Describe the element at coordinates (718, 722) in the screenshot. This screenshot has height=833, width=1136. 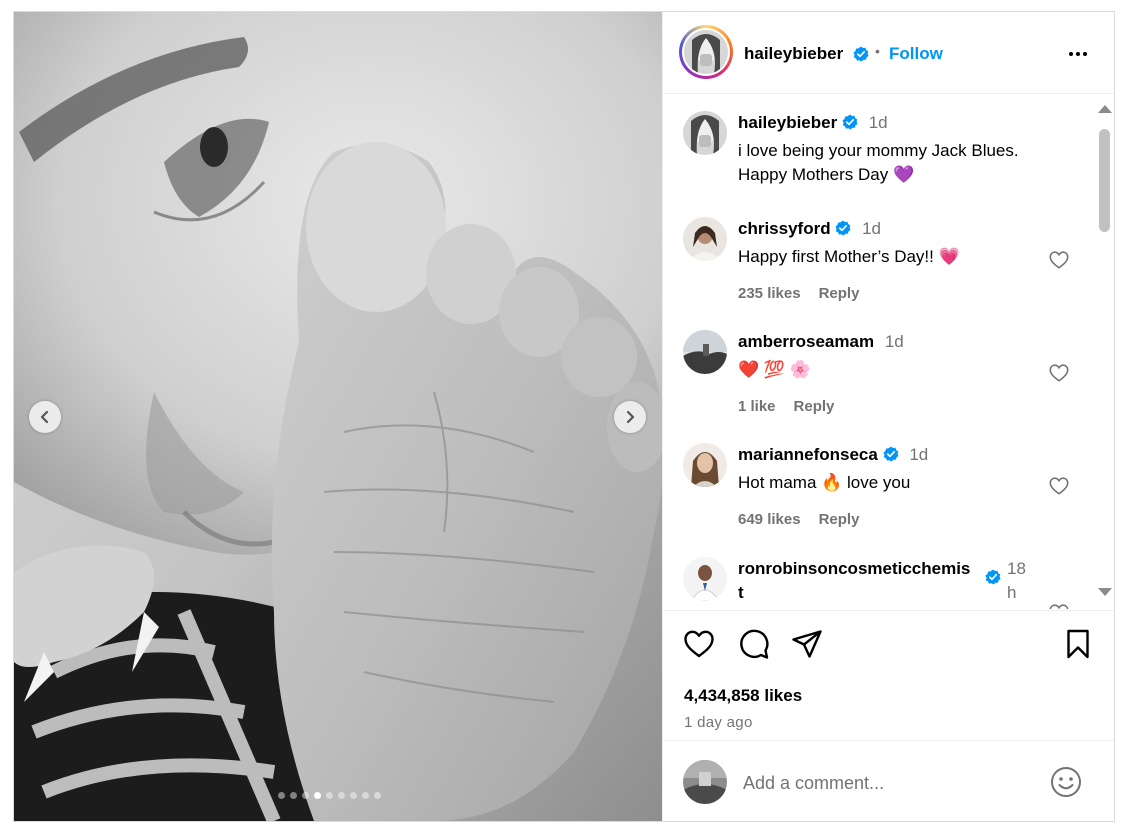
I see `post-timestamp: 1 day ago` at that location.